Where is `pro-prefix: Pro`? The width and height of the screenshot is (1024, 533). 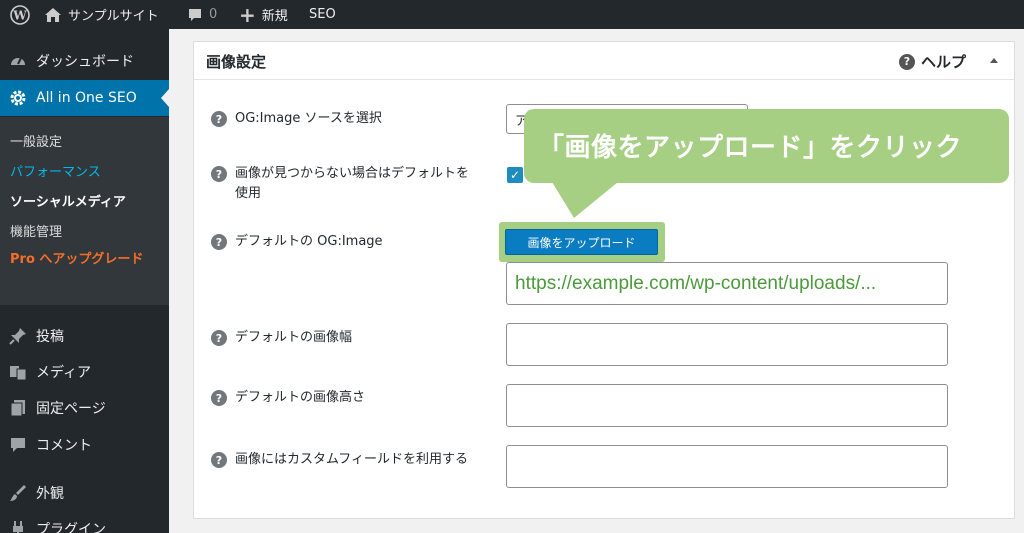 pro-prefix: Pro is located at coordinates (22, 259).